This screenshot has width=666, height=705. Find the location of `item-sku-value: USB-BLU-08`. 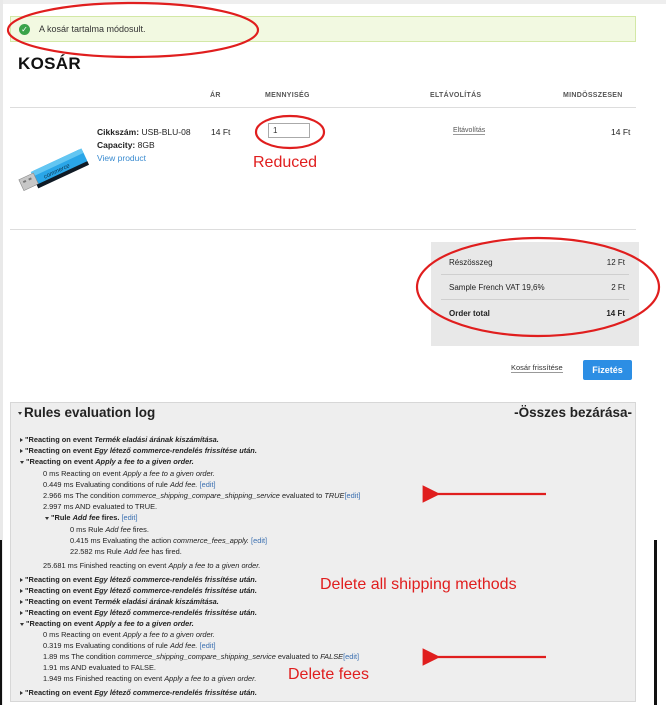

item-sku-value: USB-BLU-08 is located at coordinates (166, 132).